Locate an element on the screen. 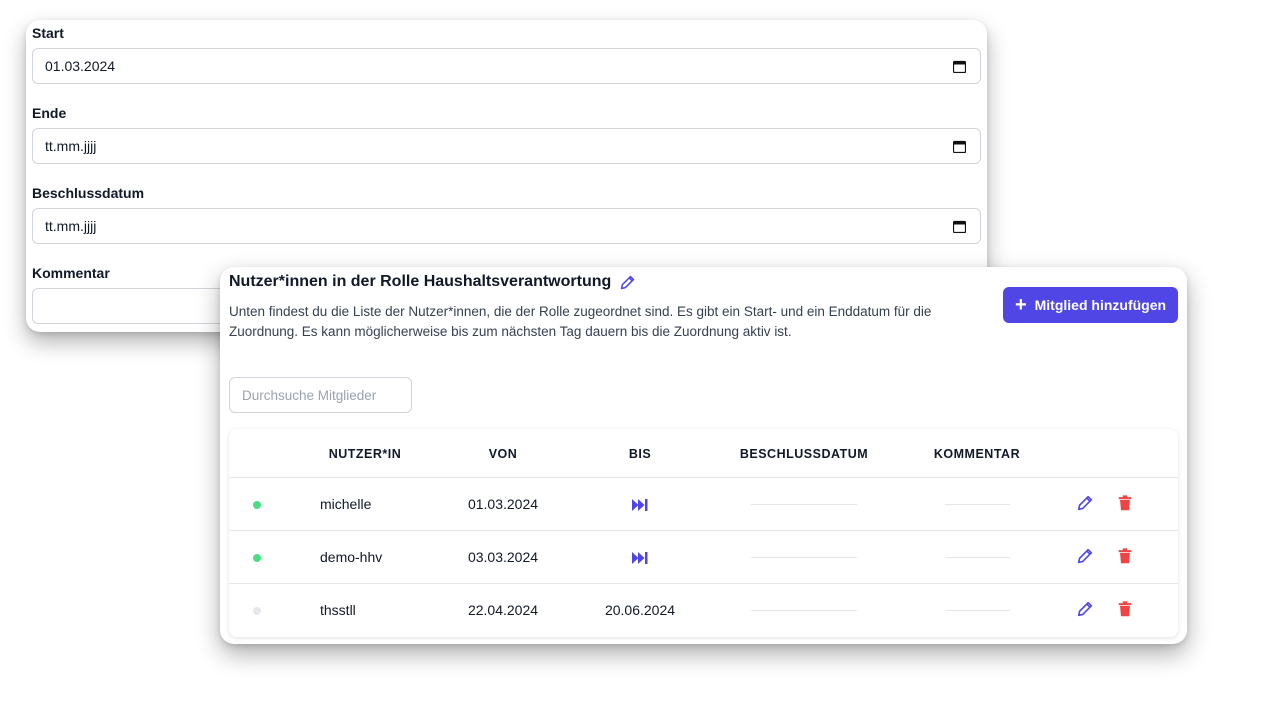 The height and width of the screenshot is (720, 1280). column-header-user: NUTZER*IN is located at coordinates (365, 454).